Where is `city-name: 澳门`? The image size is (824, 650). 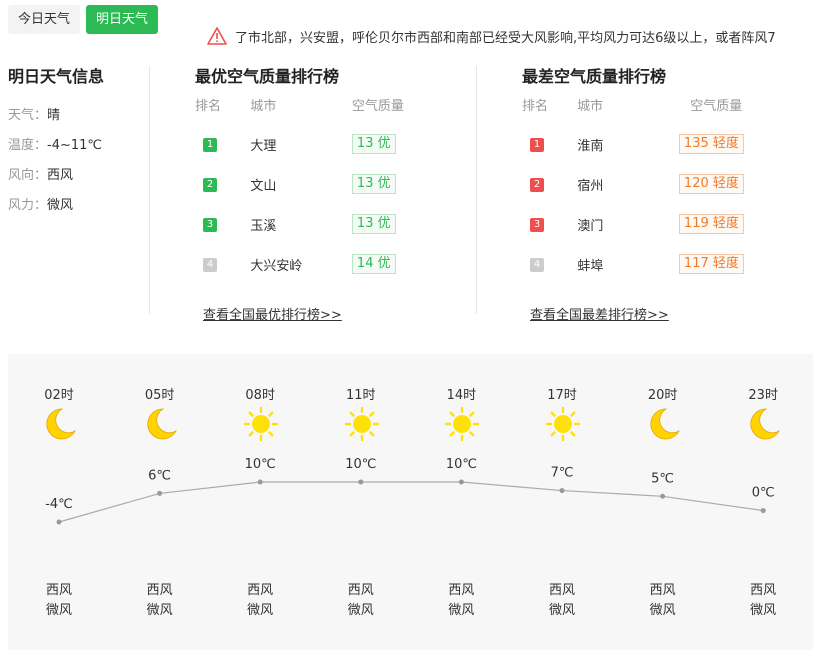
city-name: 澳门 is located at coordinates (628, 224).